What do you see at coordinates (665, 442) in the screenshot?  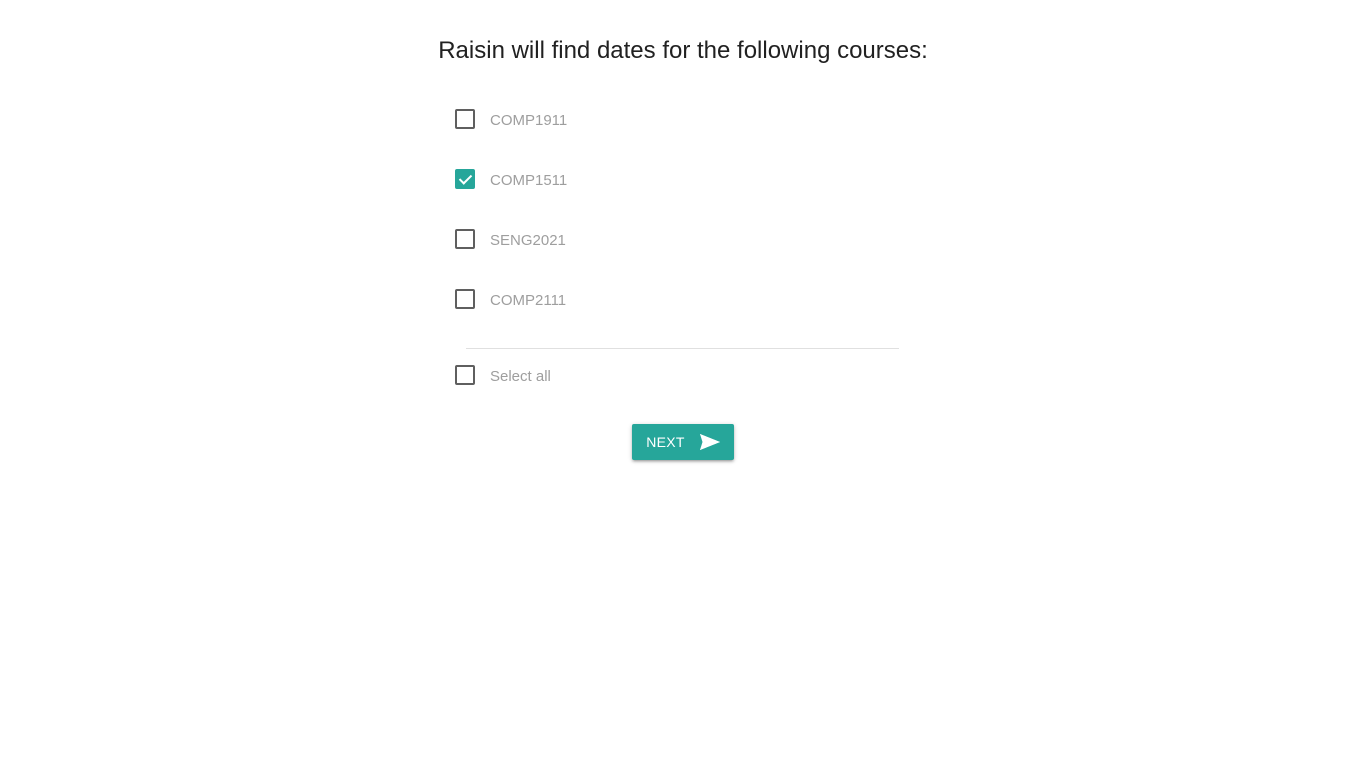 I see `next-button-label: NEXT` at bounding box center [665, 442].